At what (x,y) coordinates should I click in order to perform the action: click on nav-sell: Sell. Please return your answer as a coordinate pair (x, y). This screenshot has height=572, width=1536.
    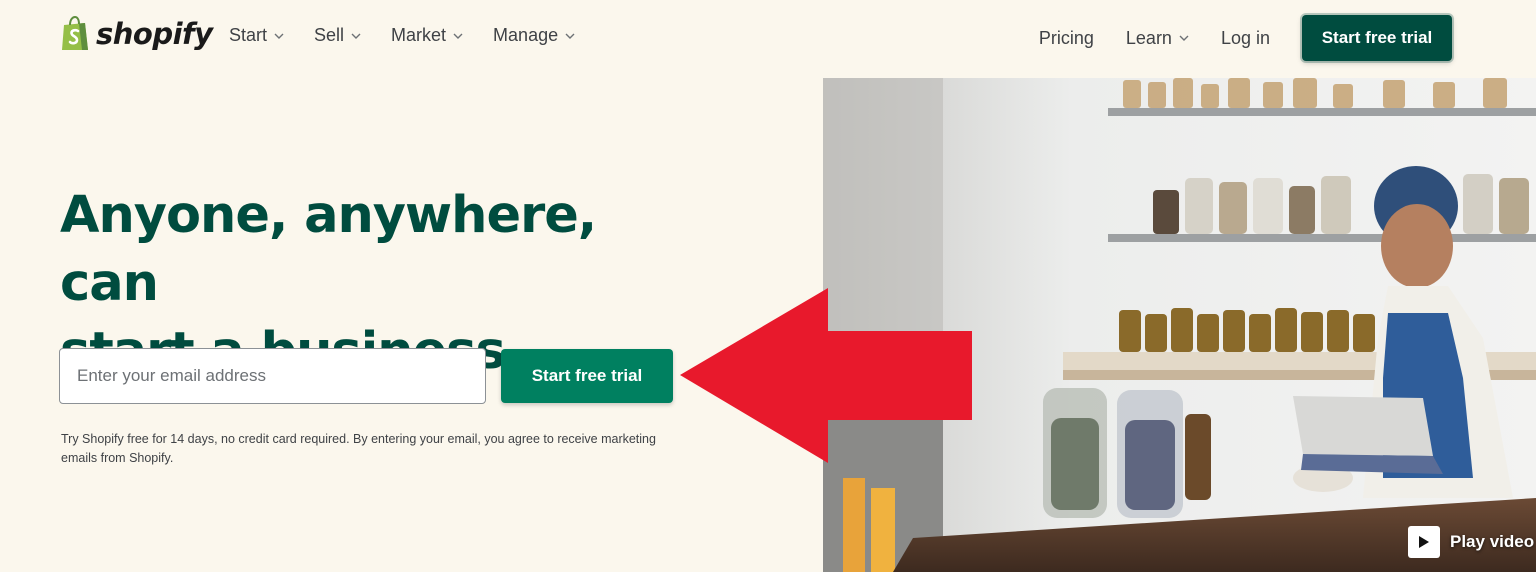
    Looking at the image, I should click on (337, 35).